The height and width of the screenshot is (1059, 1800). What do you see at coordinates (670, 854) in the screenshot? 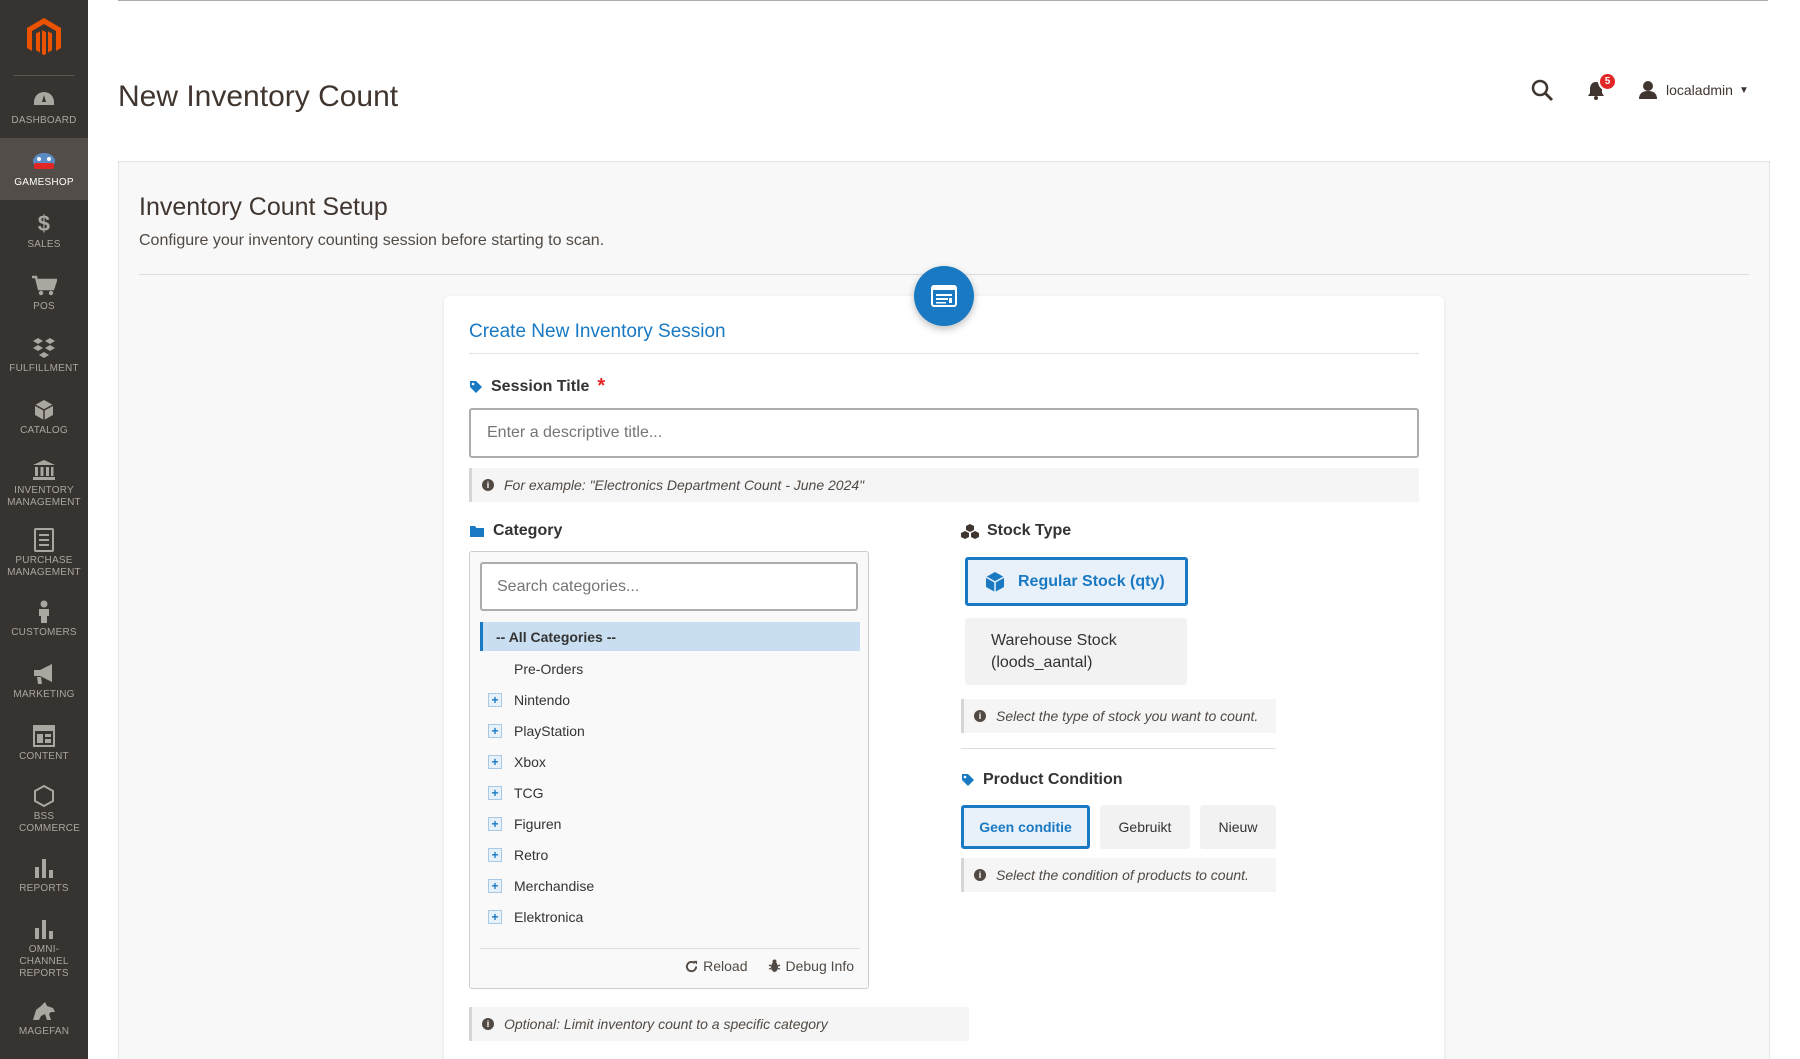
I see `tree-item-retro: + Retro` at bounding box center [670, 854].